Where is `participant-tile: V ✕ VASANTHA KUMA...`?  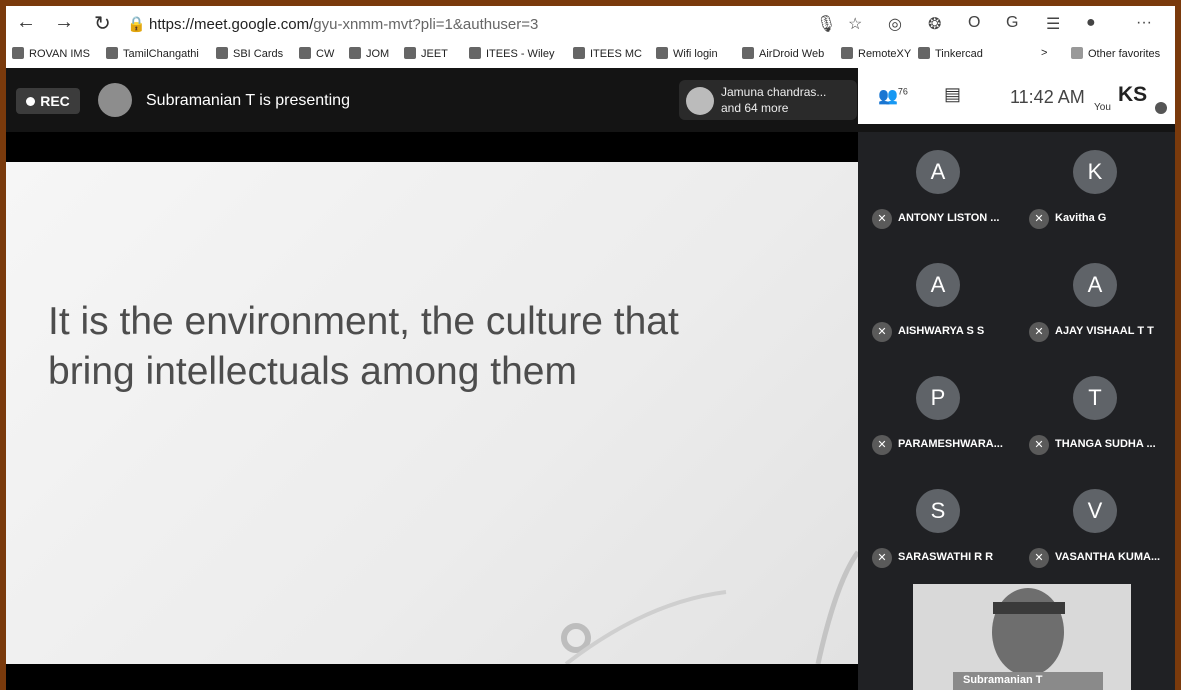
participant-tile: V ✕ VASANTHA KUMA... is located at coordinates (1096, 526).